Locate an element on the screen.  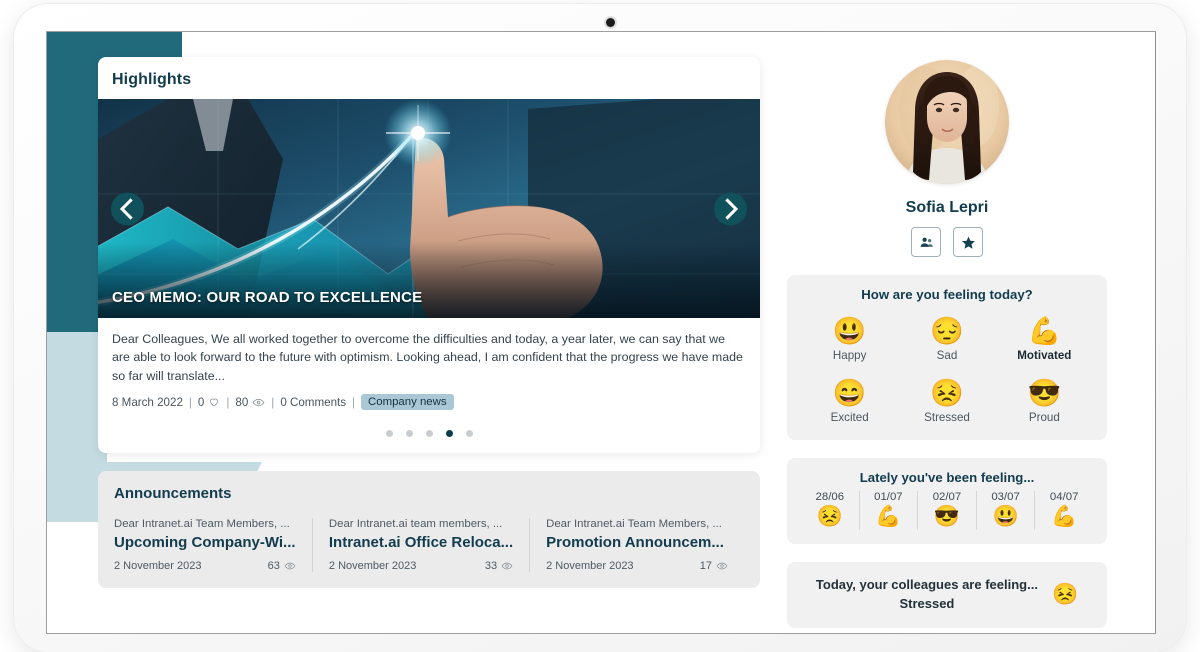
hero-title: CEO MEMO: OUR ROAD TO EXCELLENCE is located at coordinates (267, 297).